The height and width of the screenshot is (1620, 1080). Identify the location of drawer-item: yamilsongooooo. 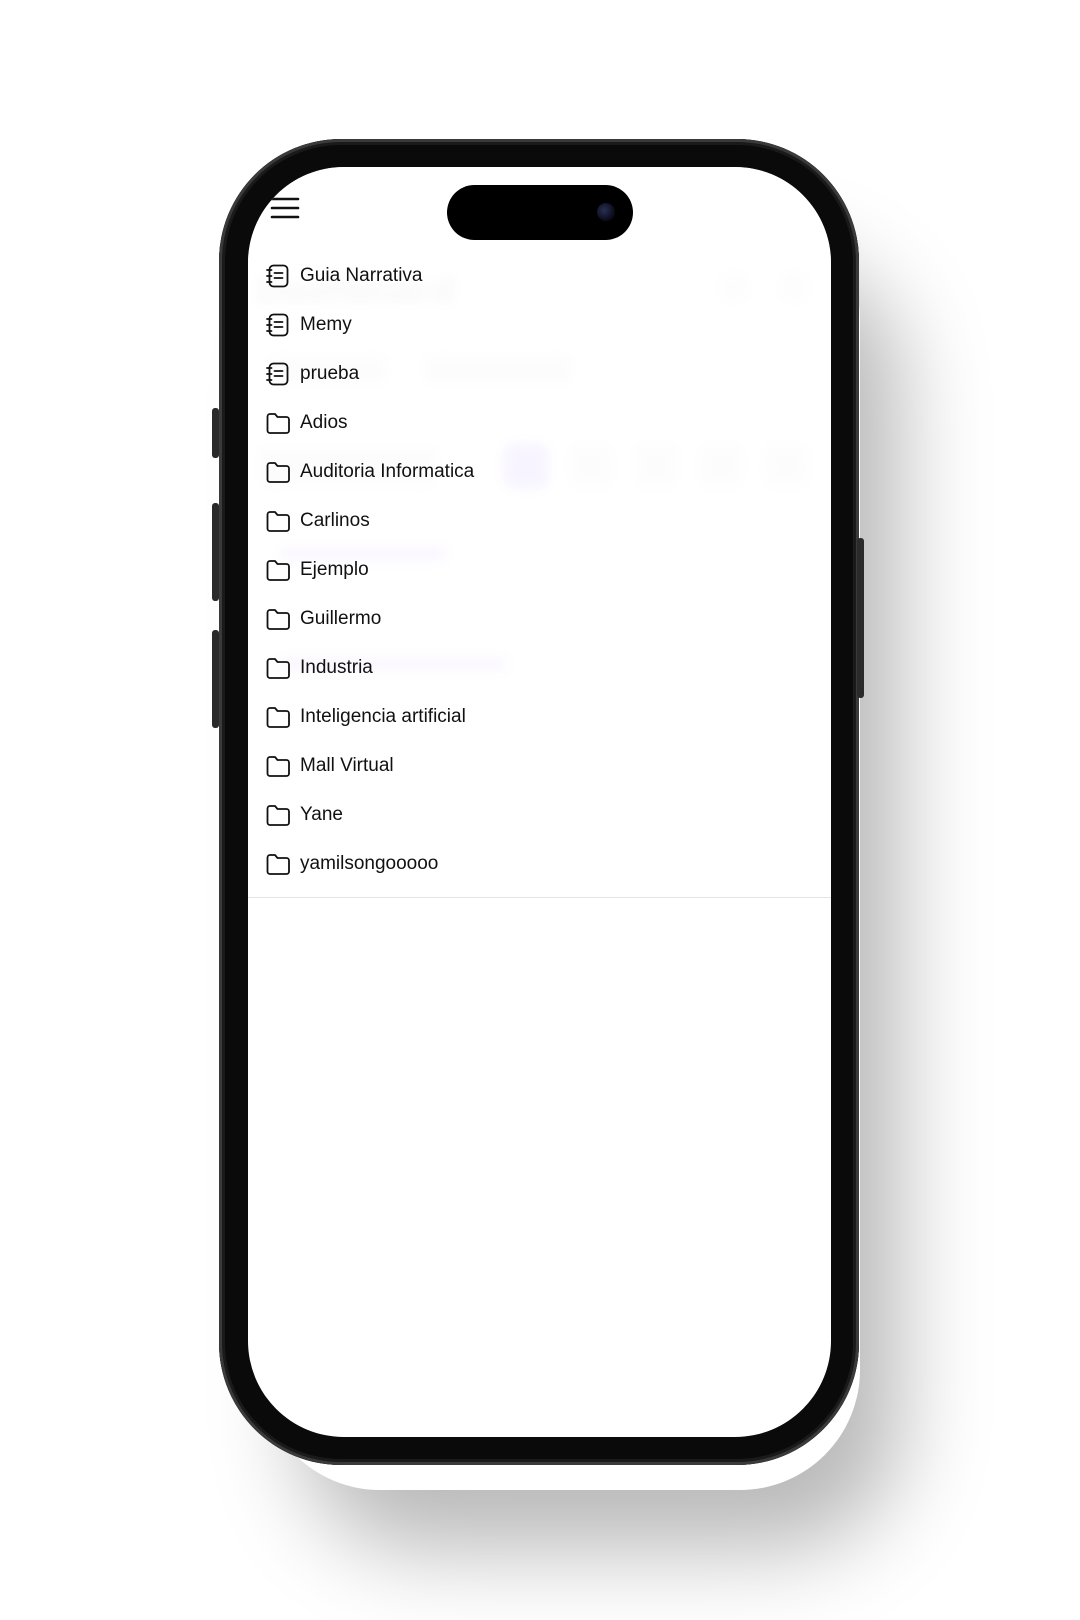
(369, 863).